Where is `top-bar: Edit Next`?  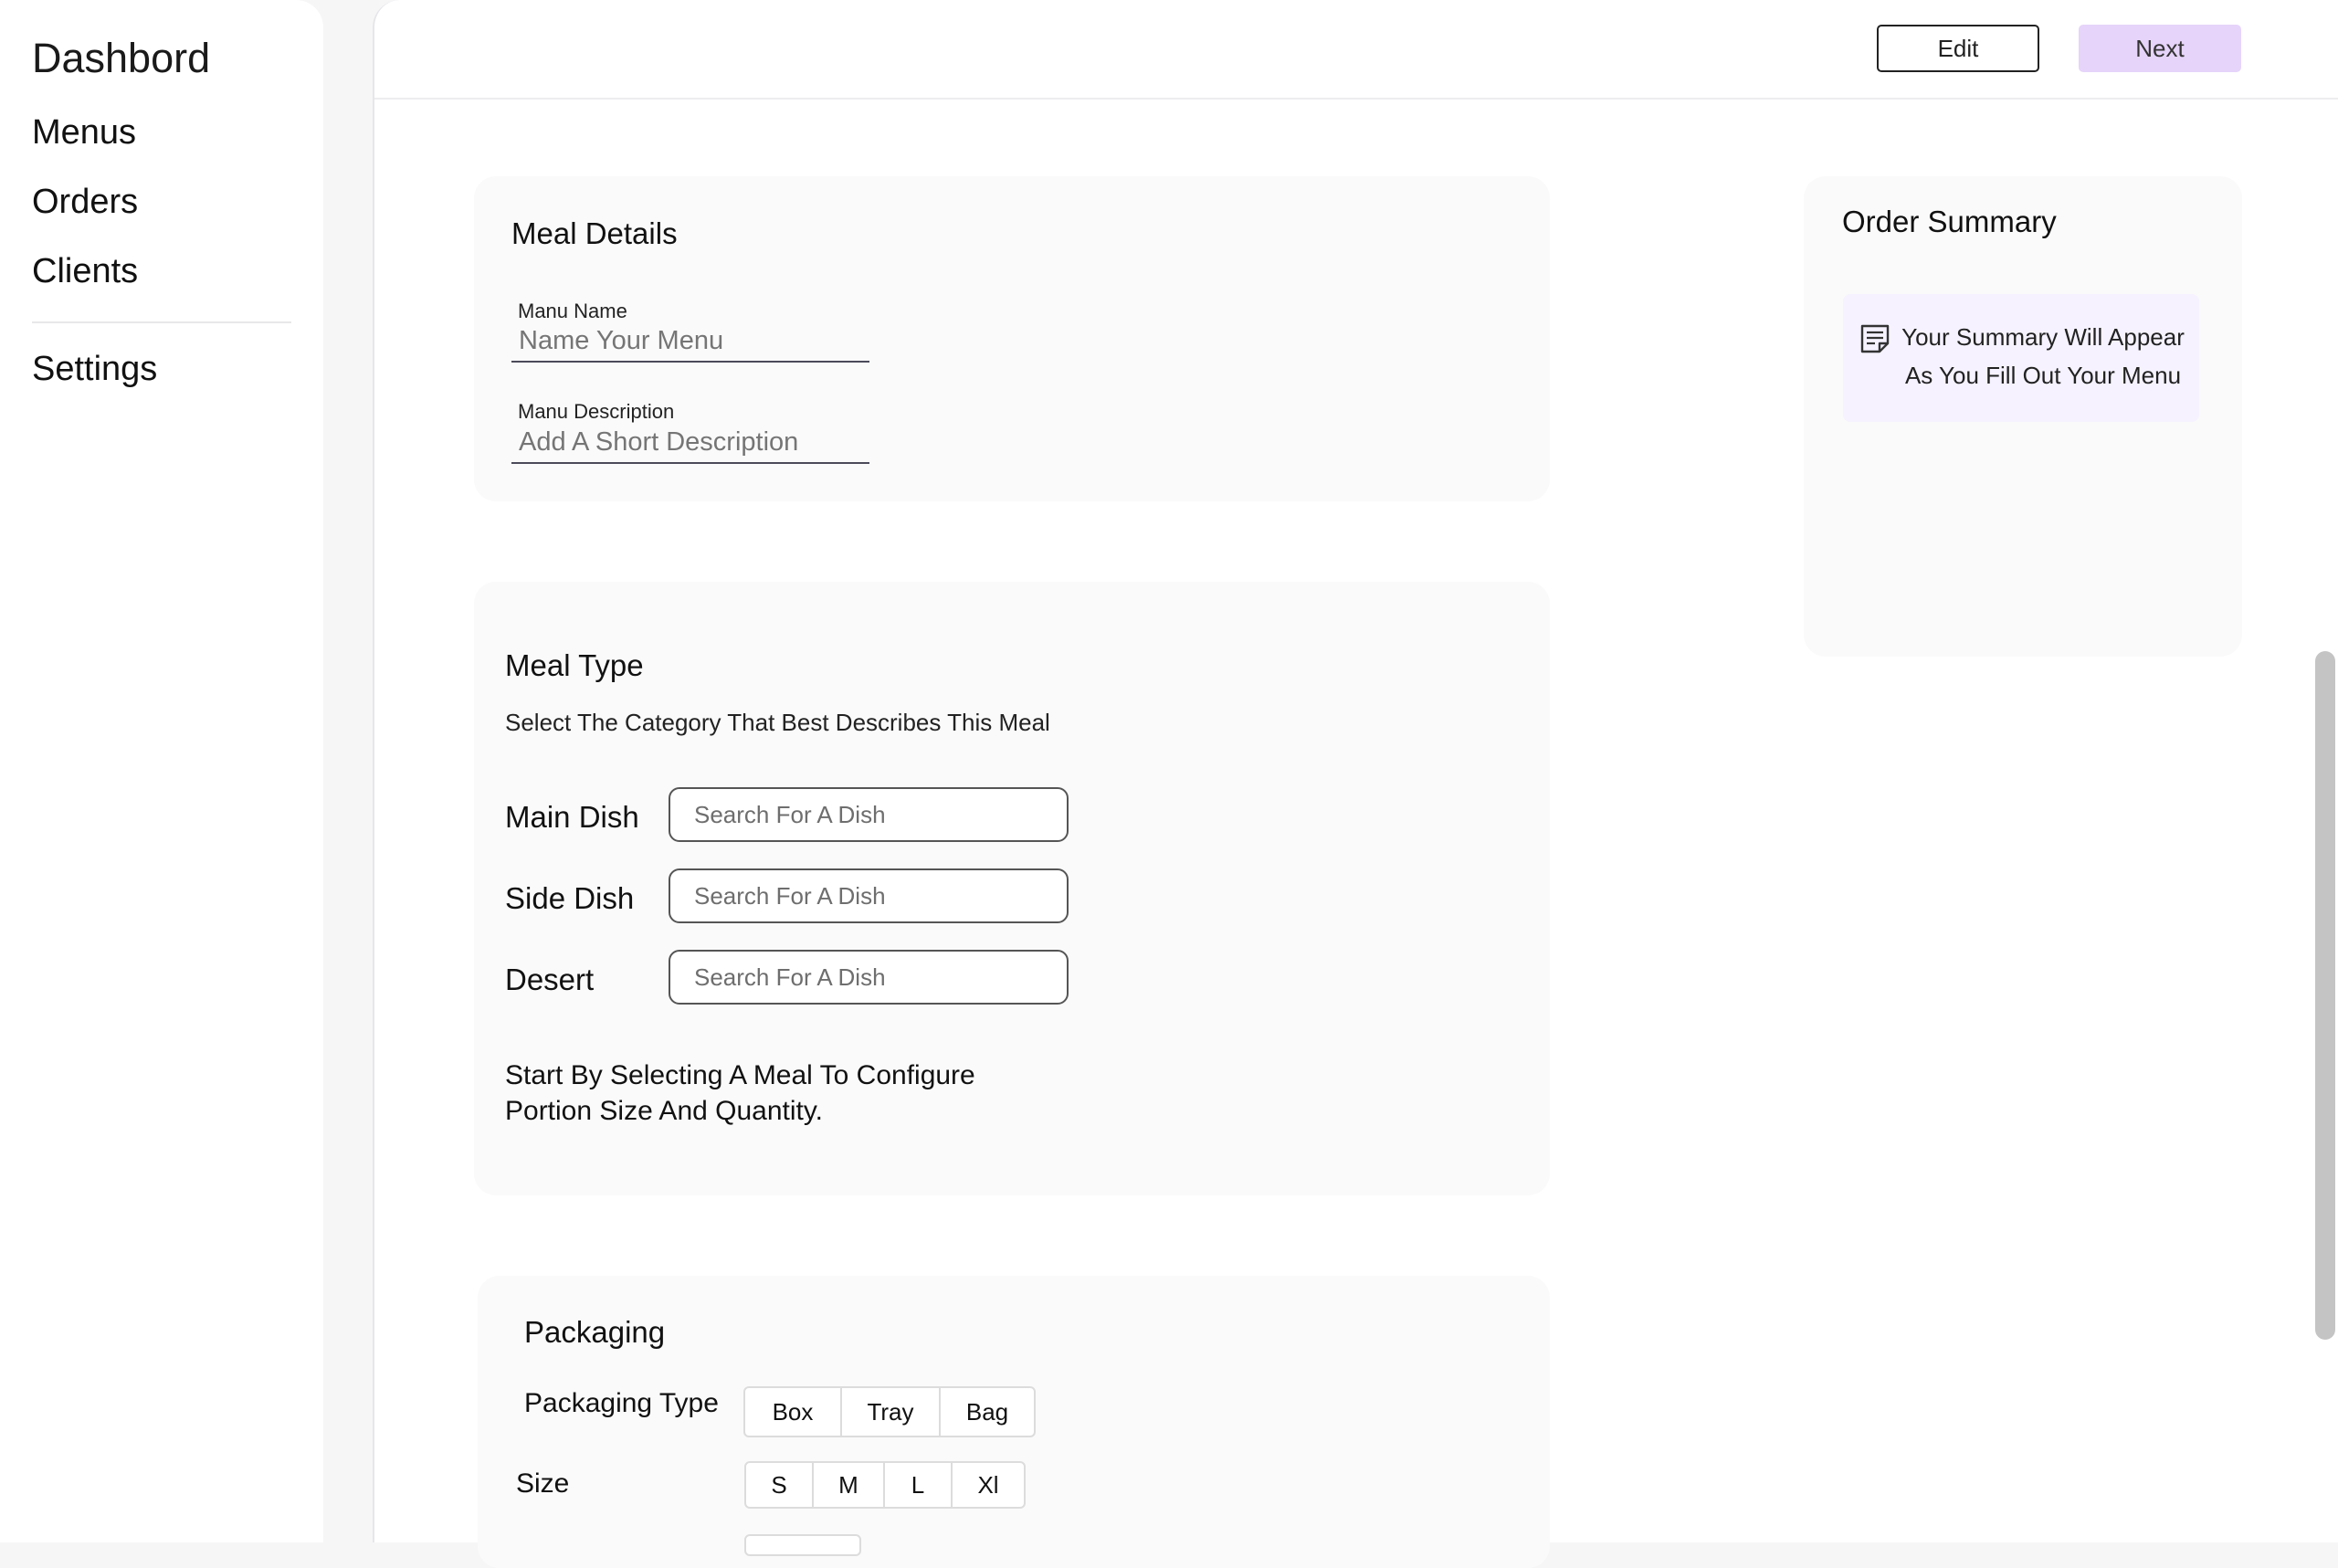 top-bar: Edit Next is located at coordinates (1356, 50).